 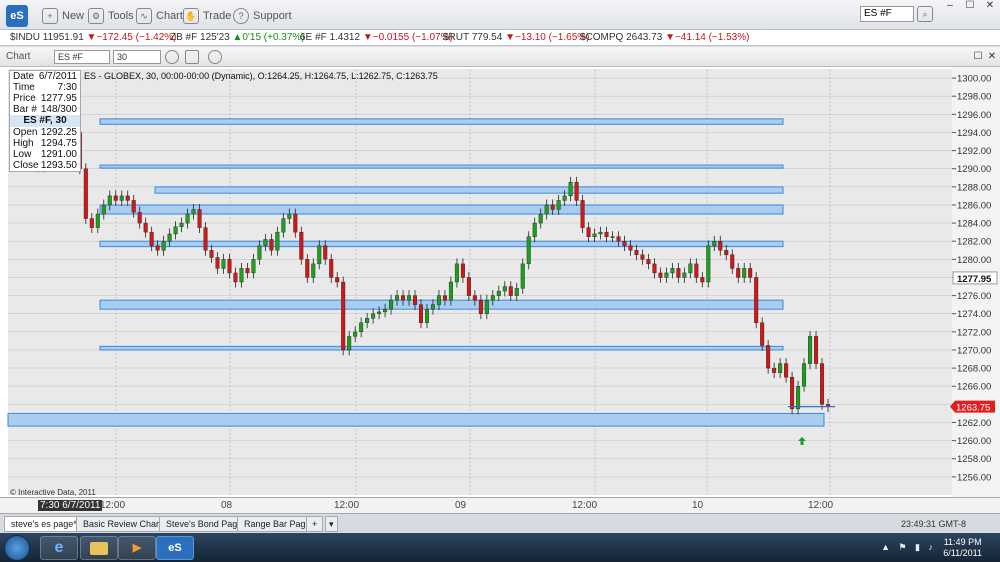 What do you see at coordinates (262, 16) in the screenshot?
I see `support-button: ? Support` at bounding box center [262, 16].